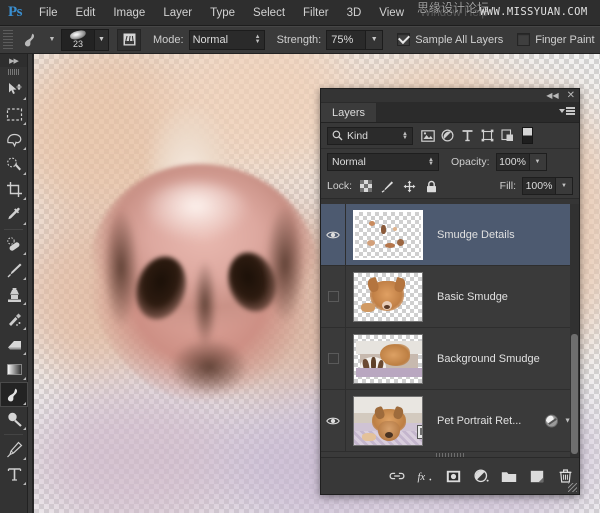 This screenshot has width=600, height=513. Describe the element at coordinates (14, 474) in the screenshot. I see `horizontal-type-tool` at that location.